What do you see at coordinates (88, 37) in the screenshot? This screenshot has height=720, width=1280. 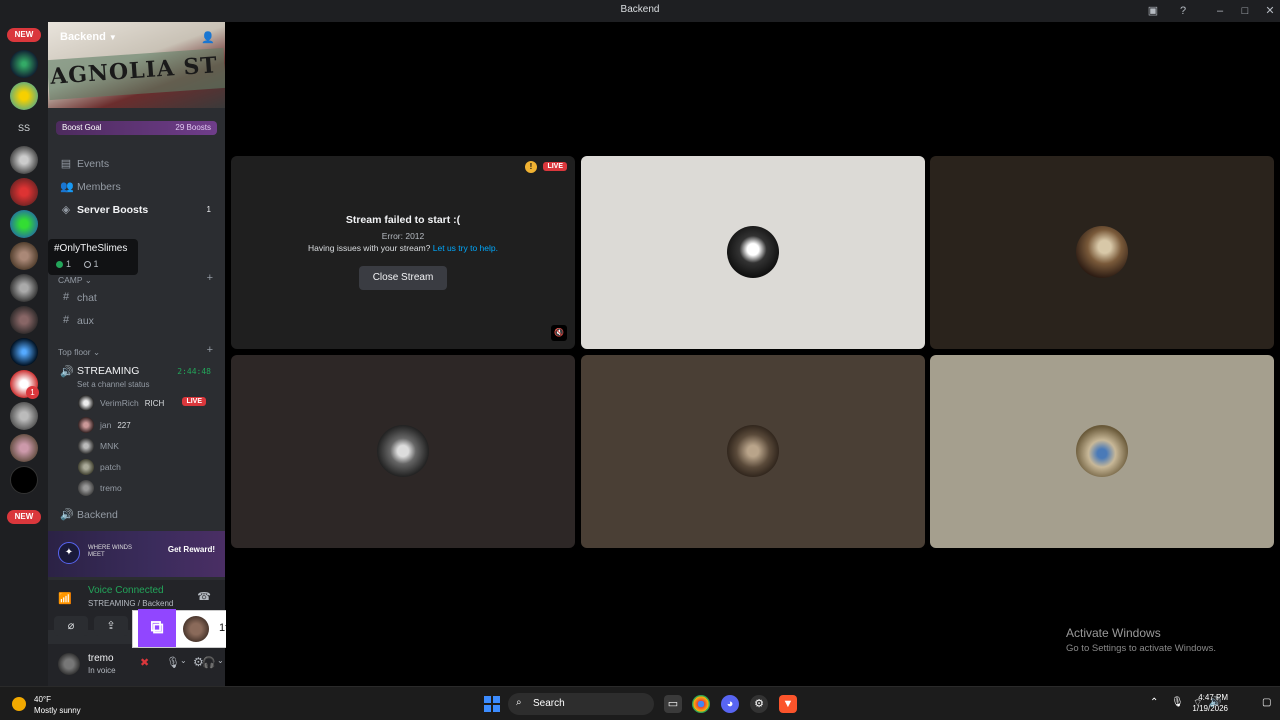 I see `server-name-button: Backend ▼` at bounding box center [88, 37].